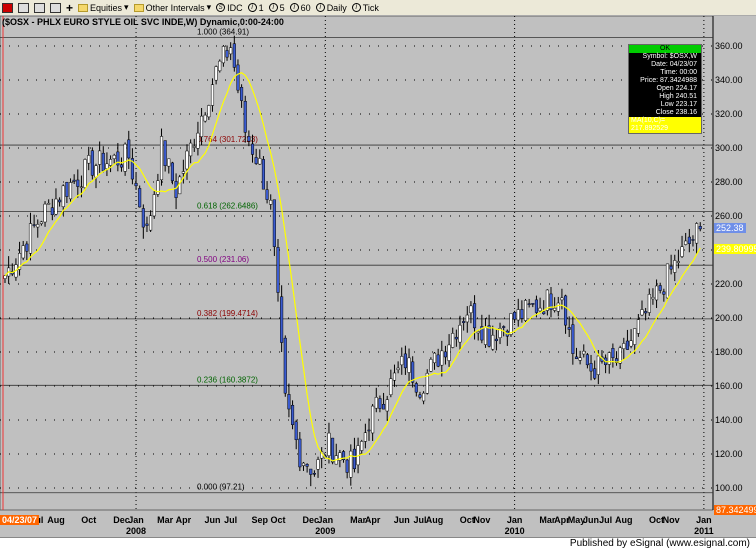 This screenshot has height=550, width=756. What do you see at coordinates (69, 8) in the screenshot?
I see `plus-icon: +` at bounding box center [69, 8].